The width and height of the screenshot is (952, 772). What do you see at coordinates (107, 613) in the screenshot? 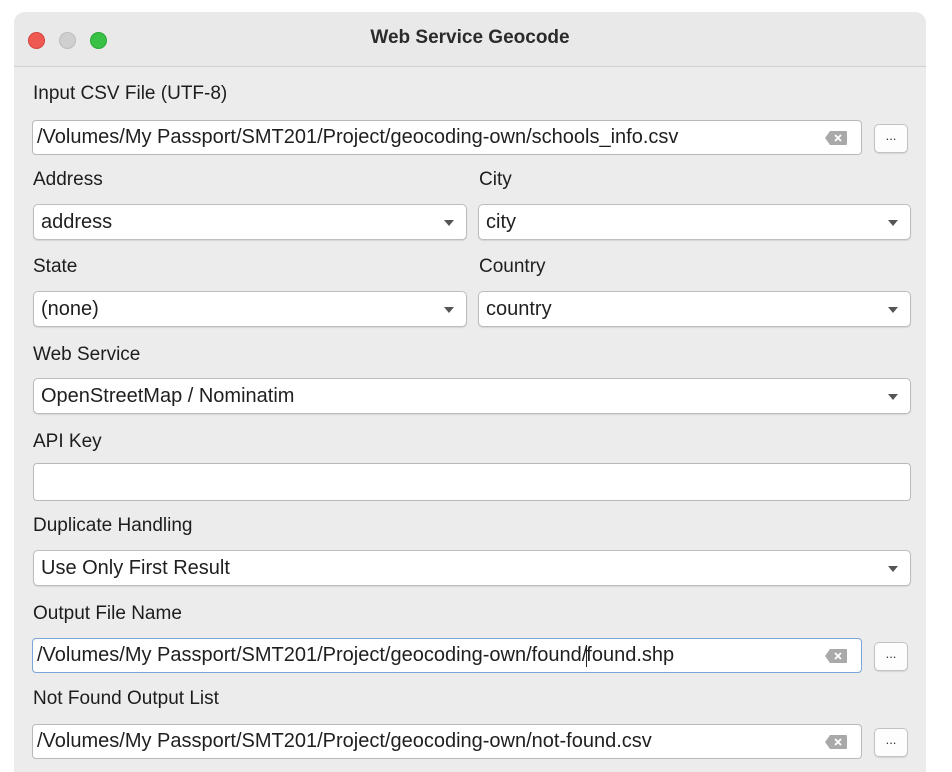
I see `output-file-label: Output File Name` at bounding box center [107, 613].